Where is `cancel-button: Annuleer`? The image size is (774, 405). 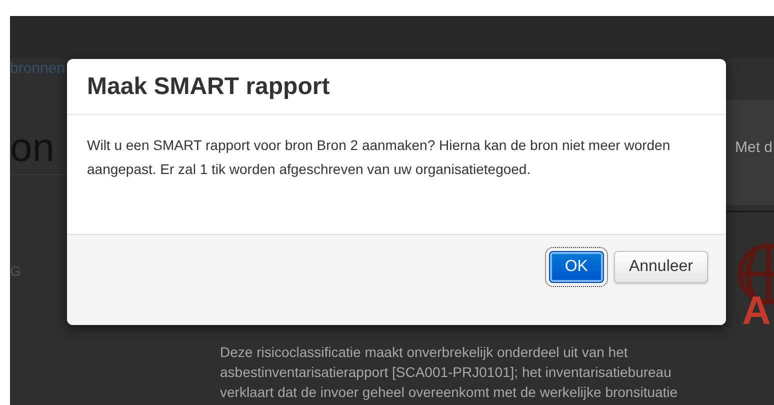
cancel-button: Annuleer is located at coordinates (661, 267).